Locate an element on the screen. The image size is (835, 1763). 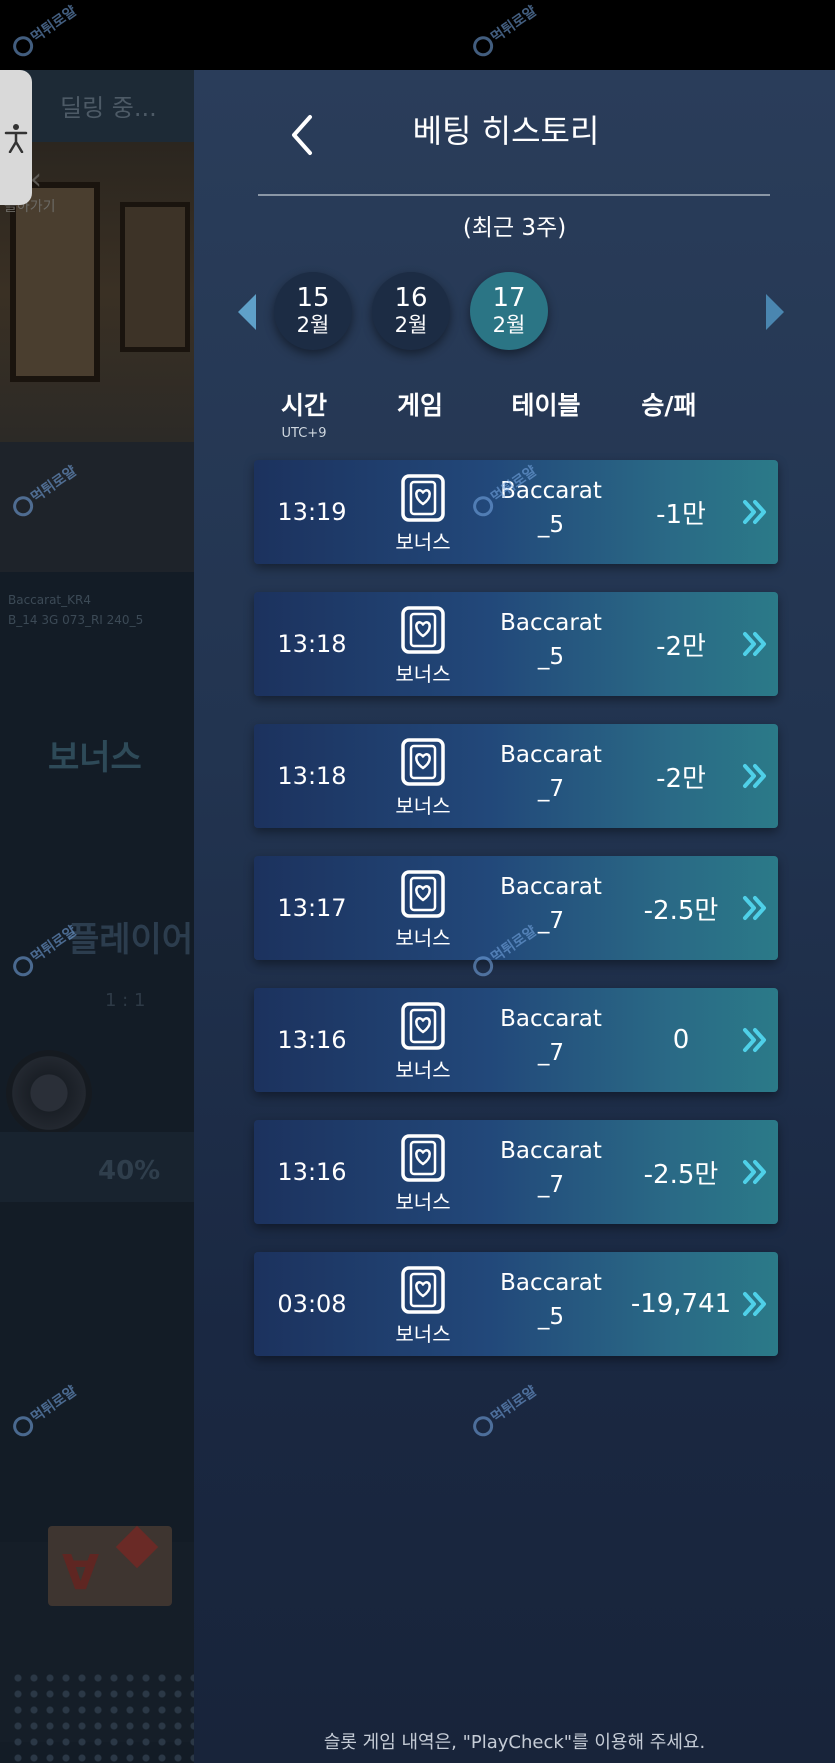
row-result: -19,741 is located at coordinates (681, 1304).